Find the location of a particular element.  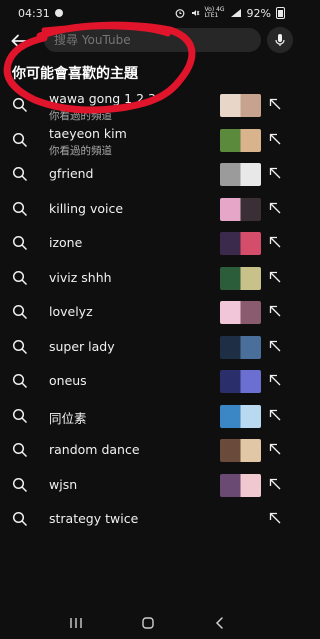

back-nav-icon is located at coordinates (220, 623).